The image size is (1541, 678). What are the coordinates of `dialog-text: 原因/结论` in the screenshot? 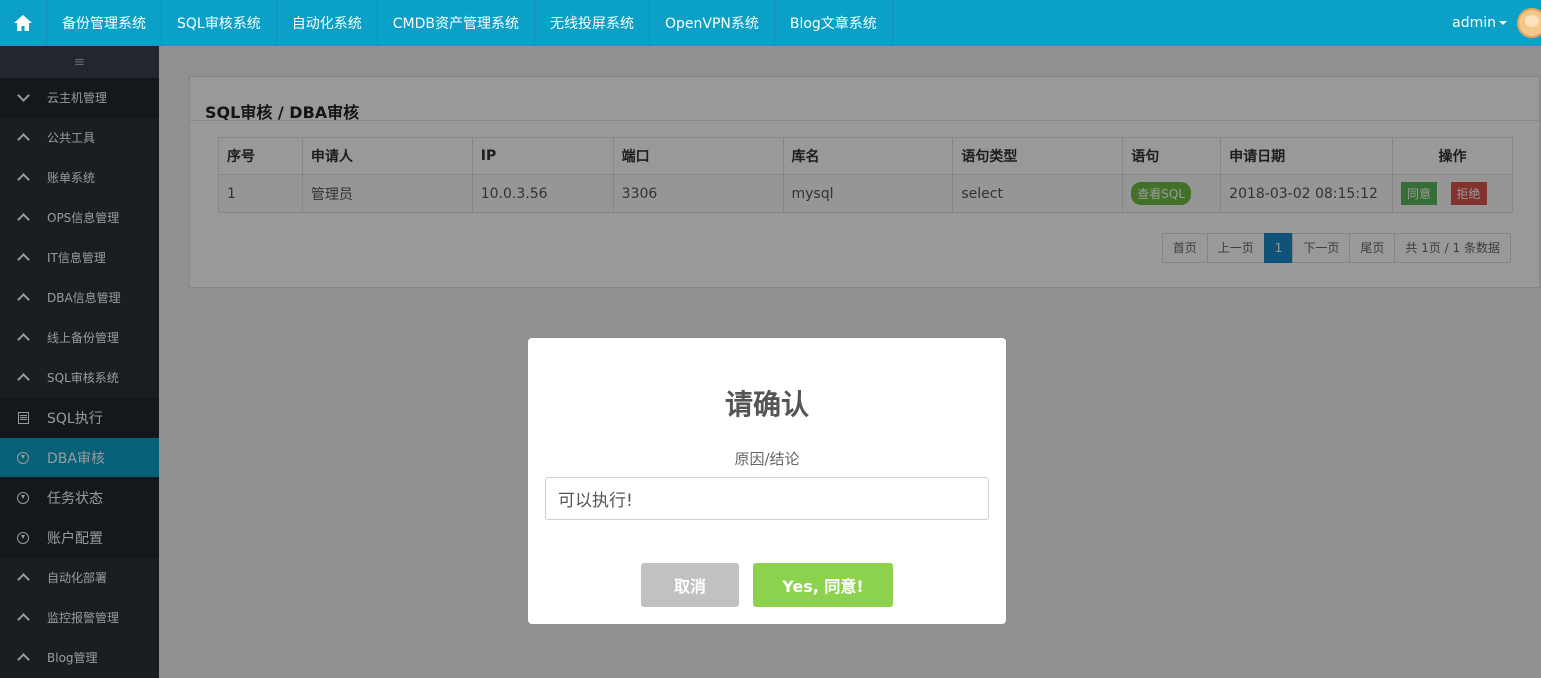 It's located at (767, 459).